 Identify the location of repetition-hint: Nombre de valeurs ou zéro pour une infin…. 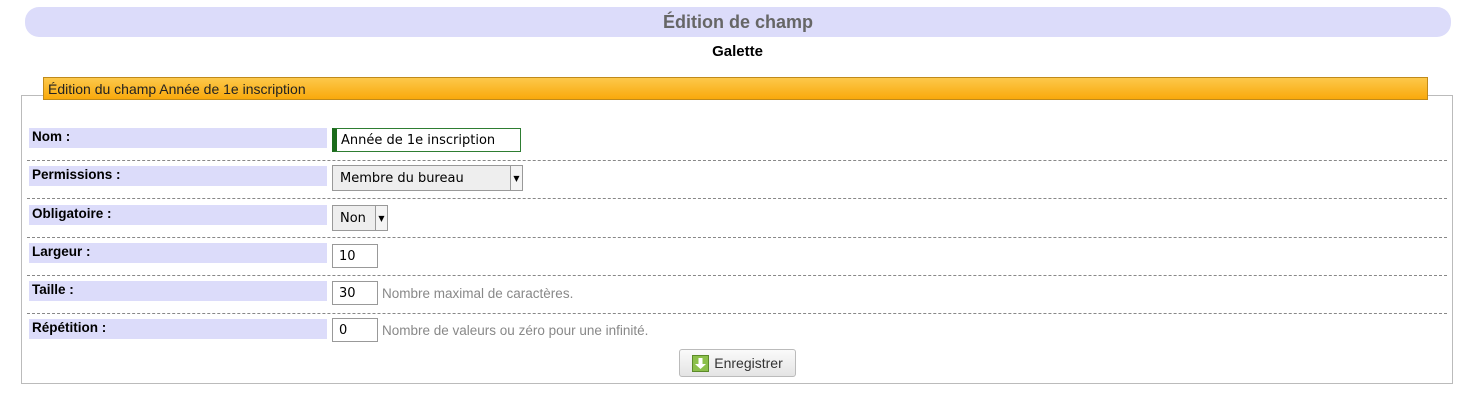
(515, 330).